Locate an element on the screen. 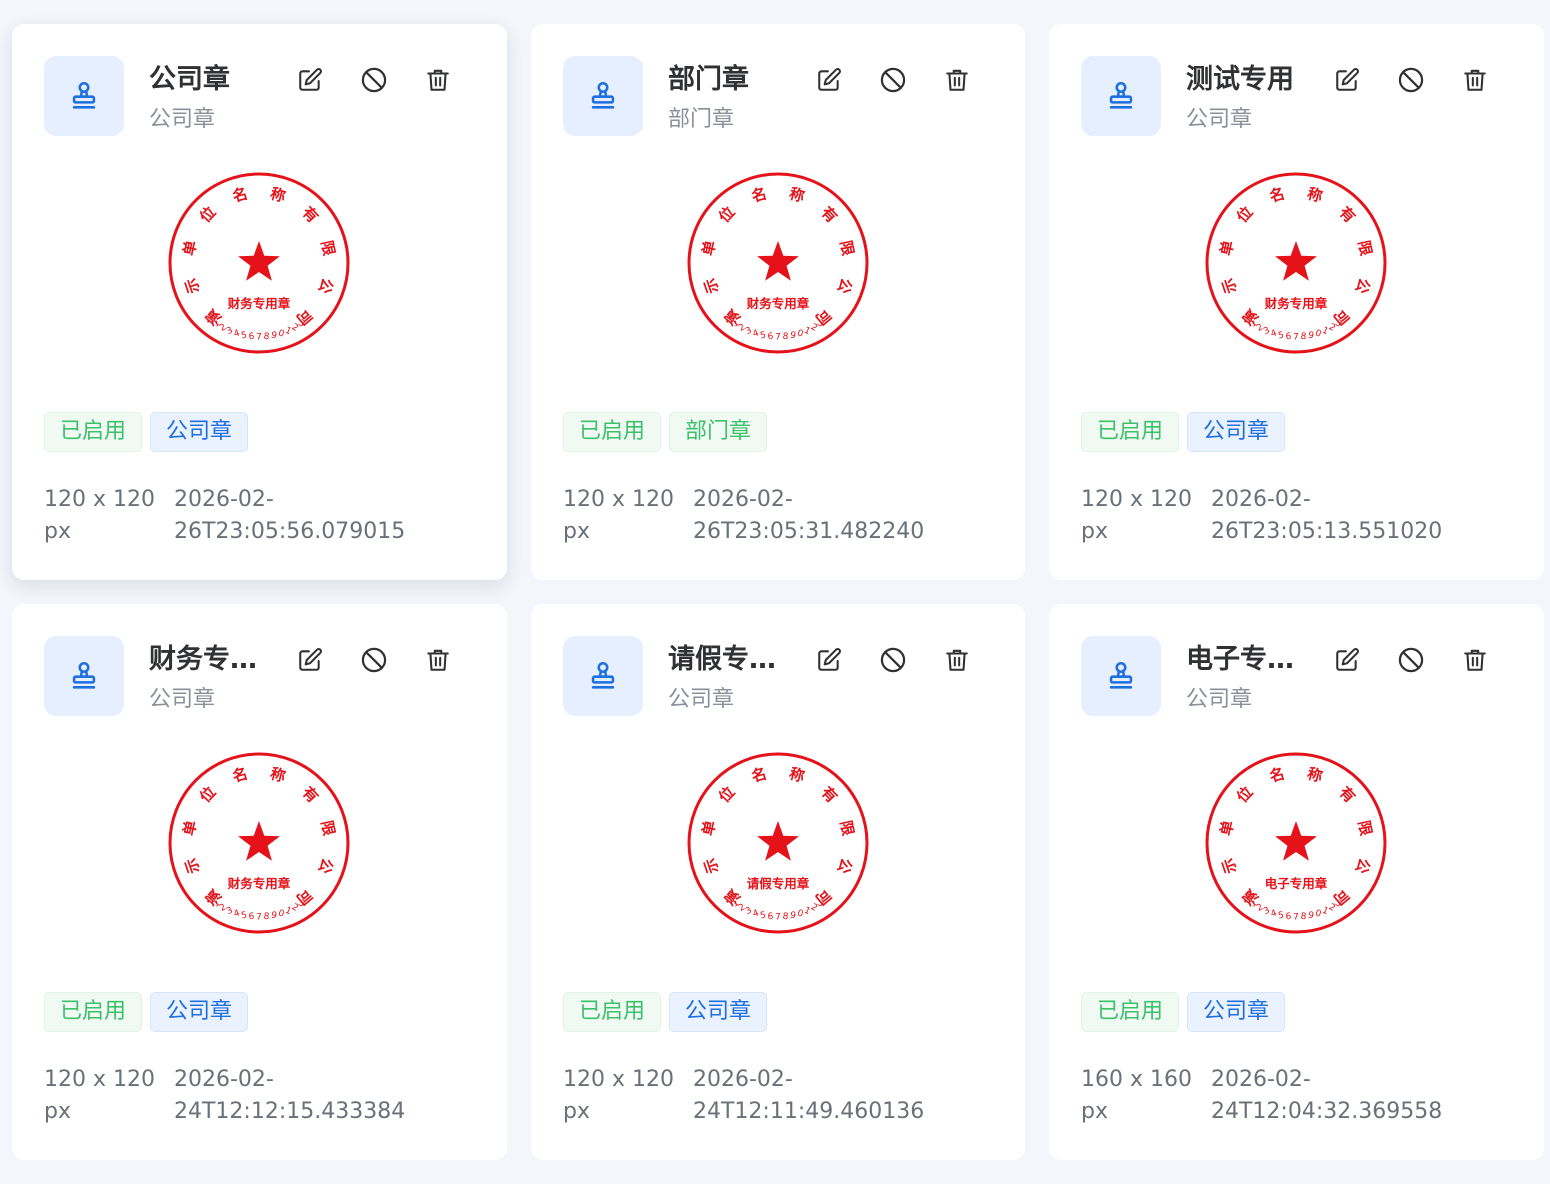 The height and width of the screenshot is (1184, 1550). seal-title: 电子专用章 is located at coordinates (1245, 659).